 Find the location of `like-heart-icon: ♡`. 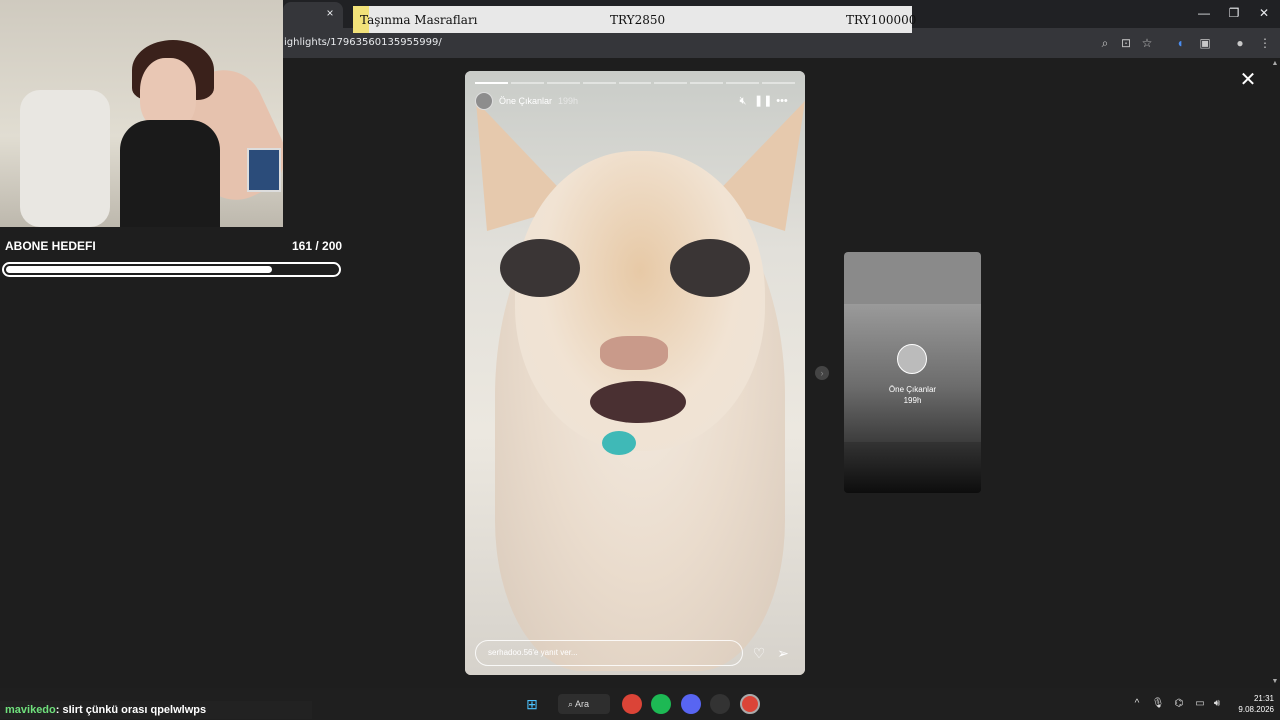

like-heart-icon: ♡ is located at coordinates (759, 653).